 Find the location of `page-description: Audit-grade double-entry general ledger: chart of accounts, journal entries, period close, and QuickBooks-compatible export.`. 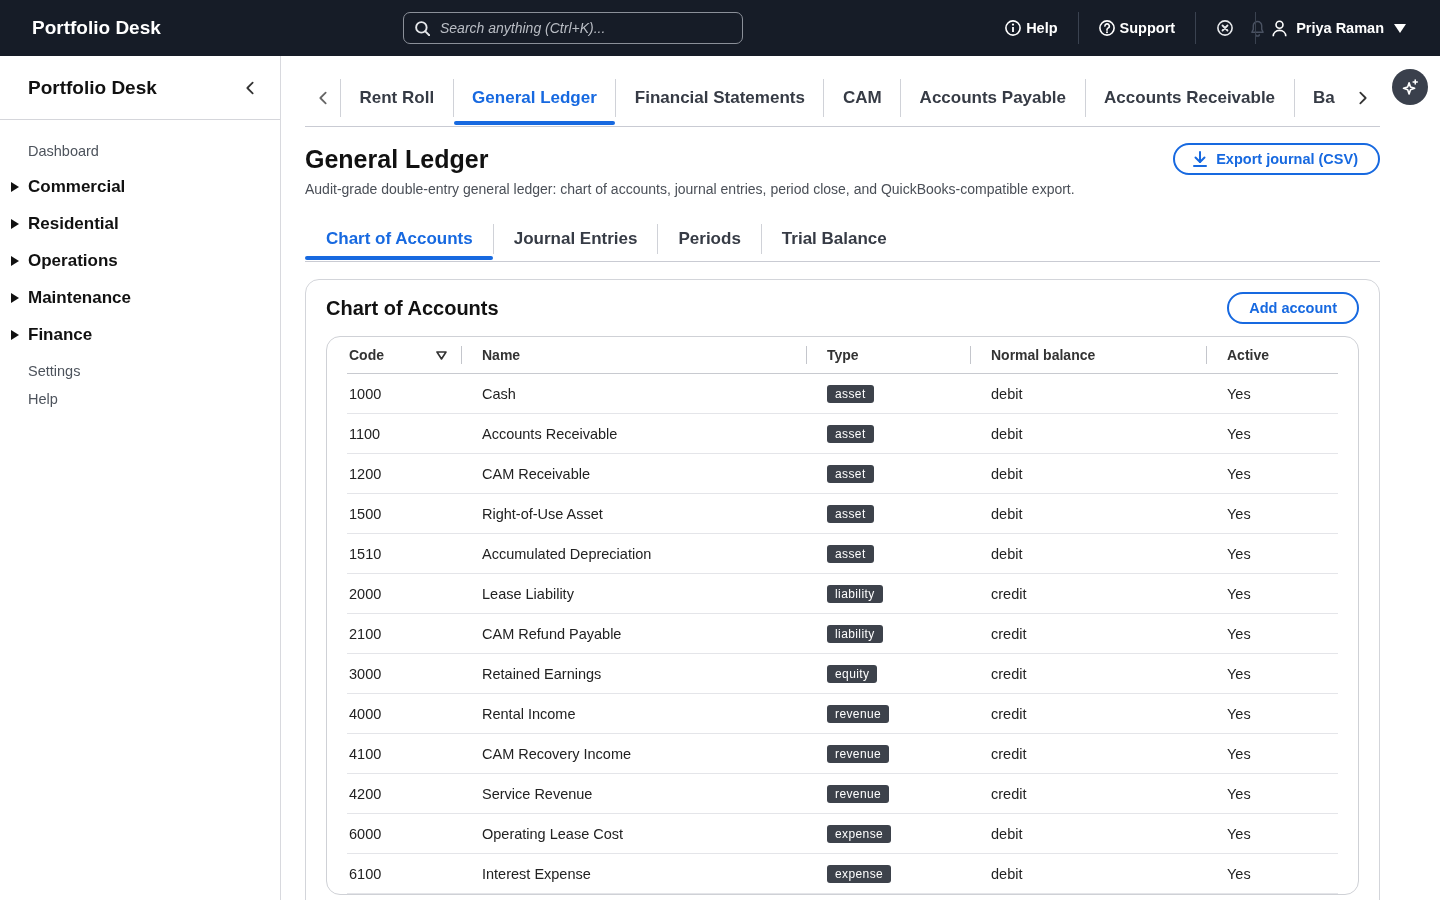

page-description: Audit-grade double-entry general ledger: chart of accounts, journal entries, period close, and QuickBooks-compatible export. is located at coordinates (690, 189).